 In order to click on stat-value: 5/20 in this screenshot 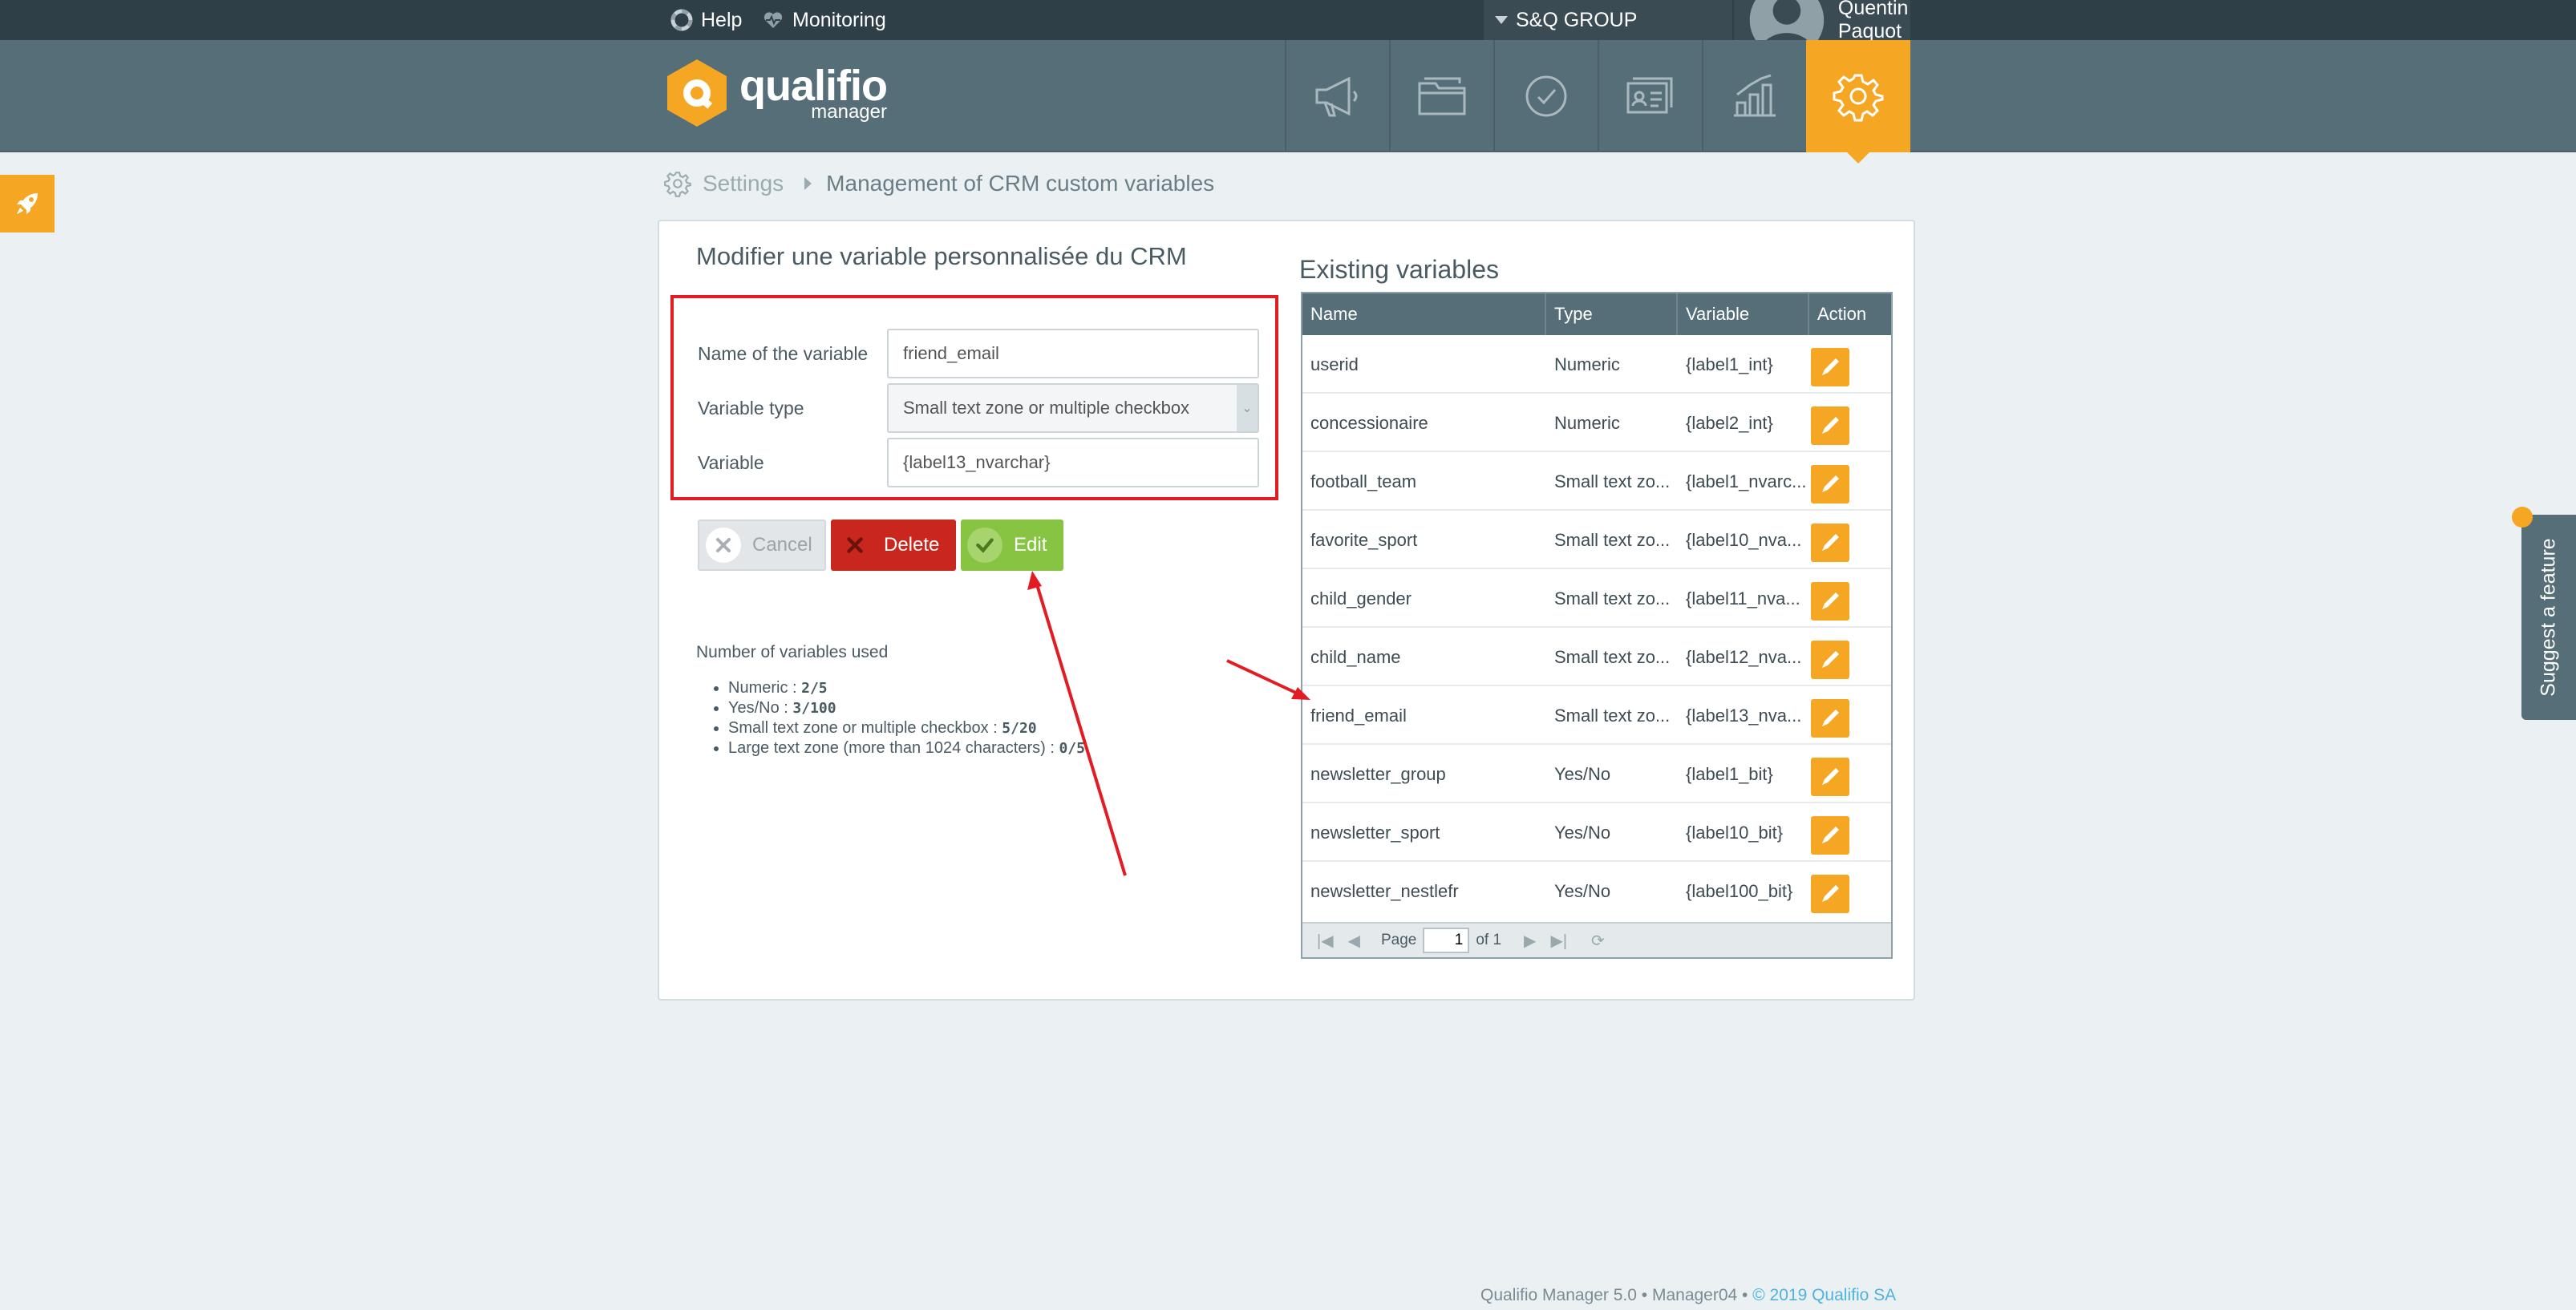, I will do `click(1019, 728)`.